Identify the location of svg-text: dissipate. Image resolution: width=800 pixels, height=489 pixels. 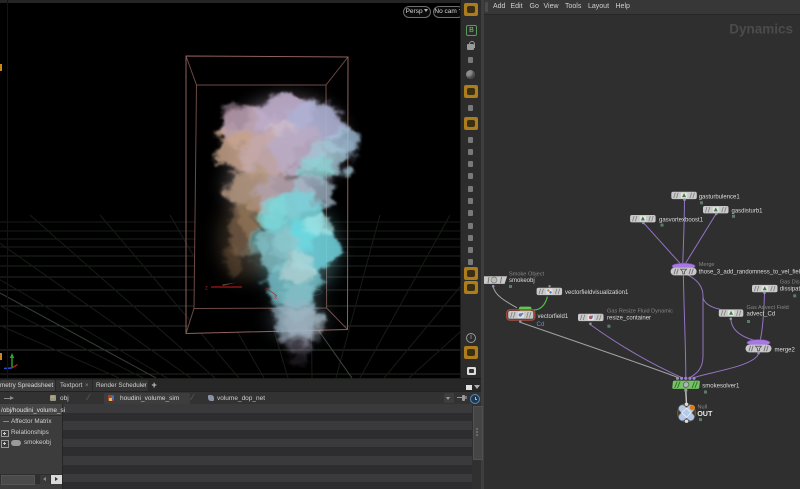
(790, 289).